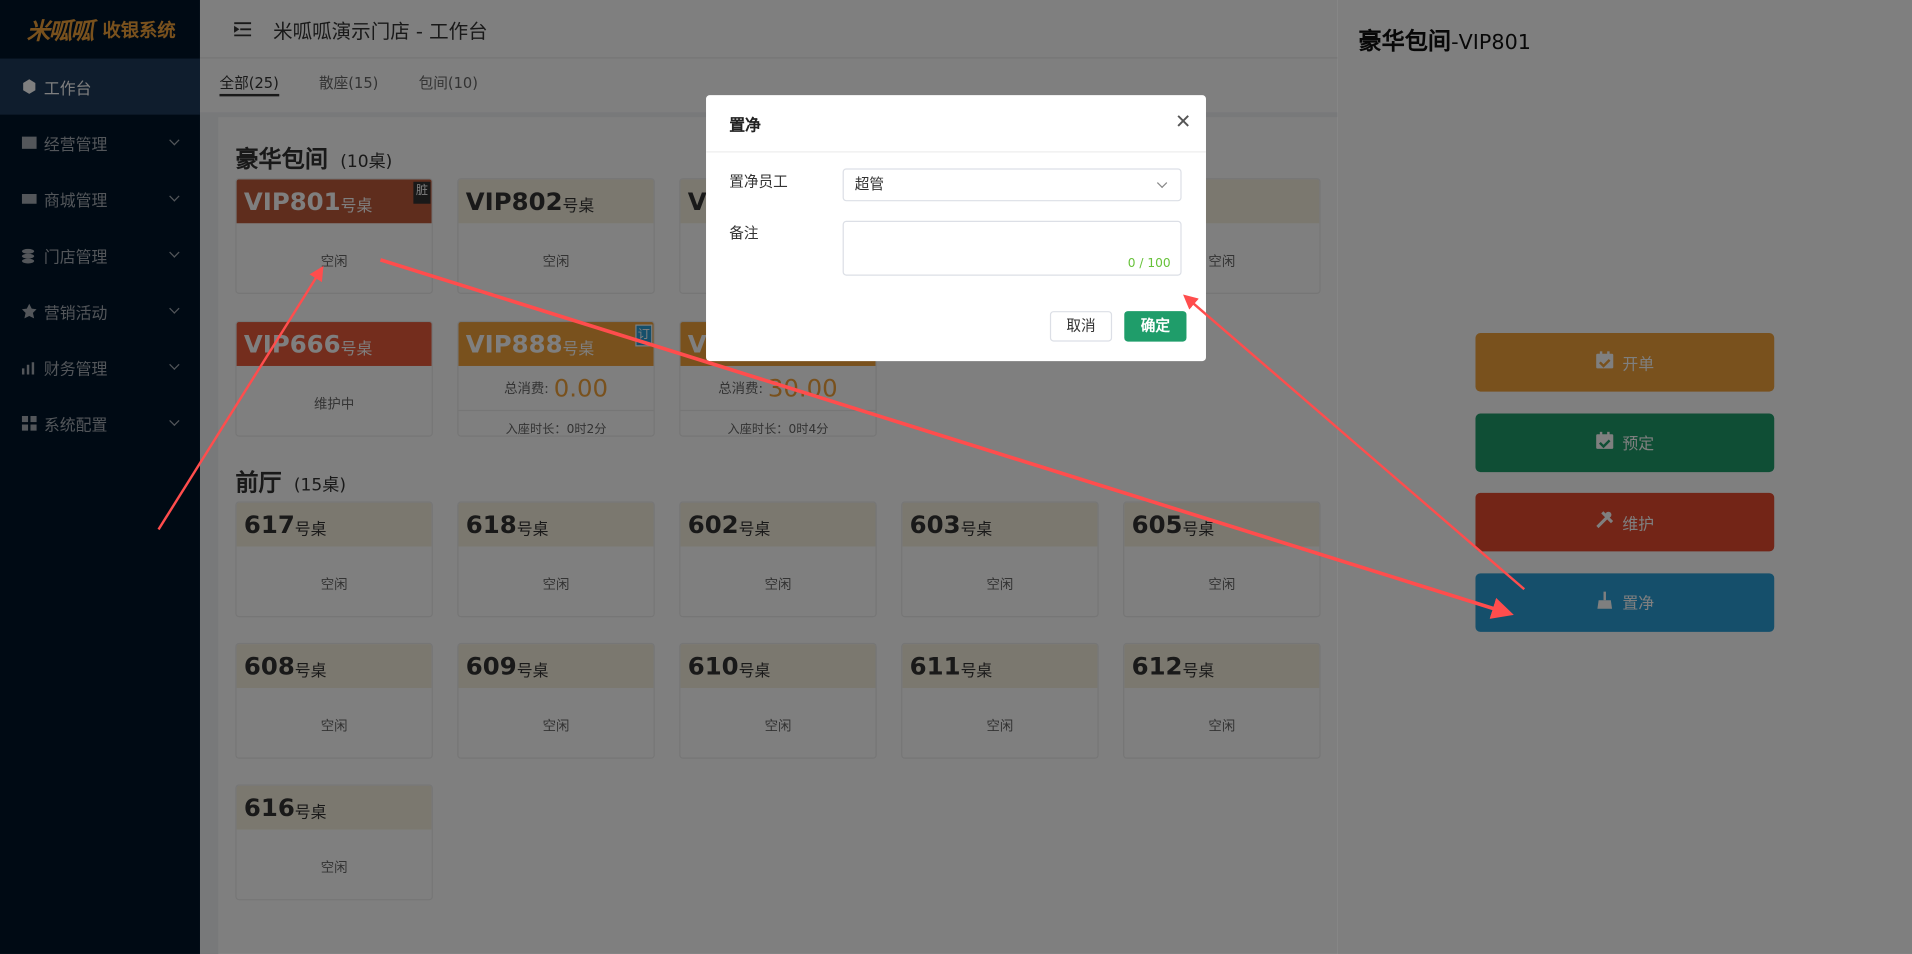 This screenshot has width=1912, height=954. I want to click on dialog-title: 置净, so click(745, 125).